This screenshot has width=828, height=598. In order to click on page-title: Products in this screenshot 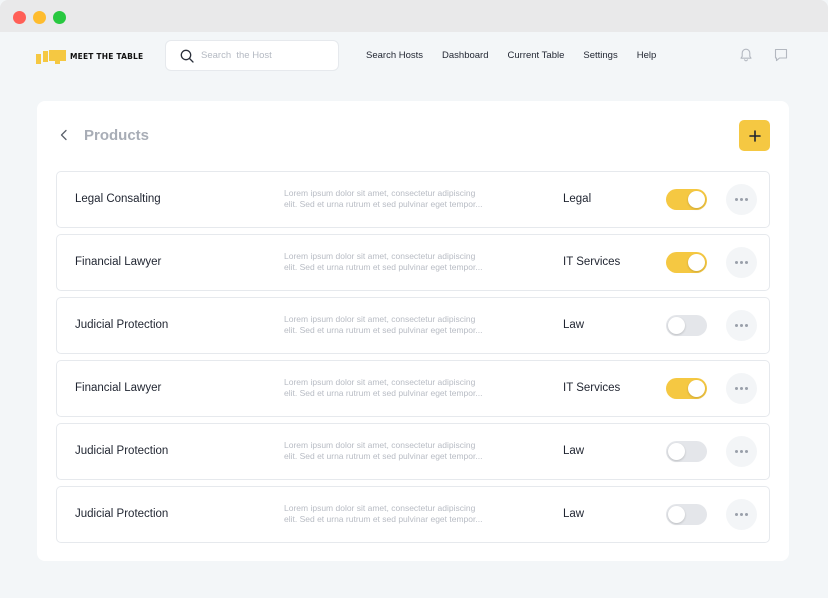, I will do `click(117, 135)`.